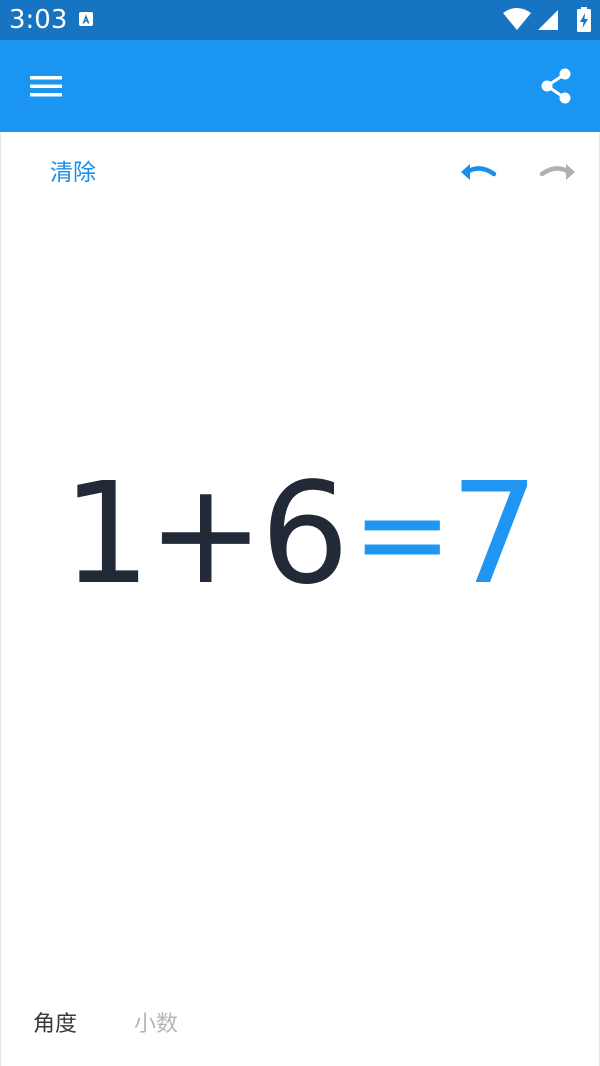  What do you see at coordinates (517, 19) in the screenshot?
I see `wifi-icon` at bounding box center [517, 19].